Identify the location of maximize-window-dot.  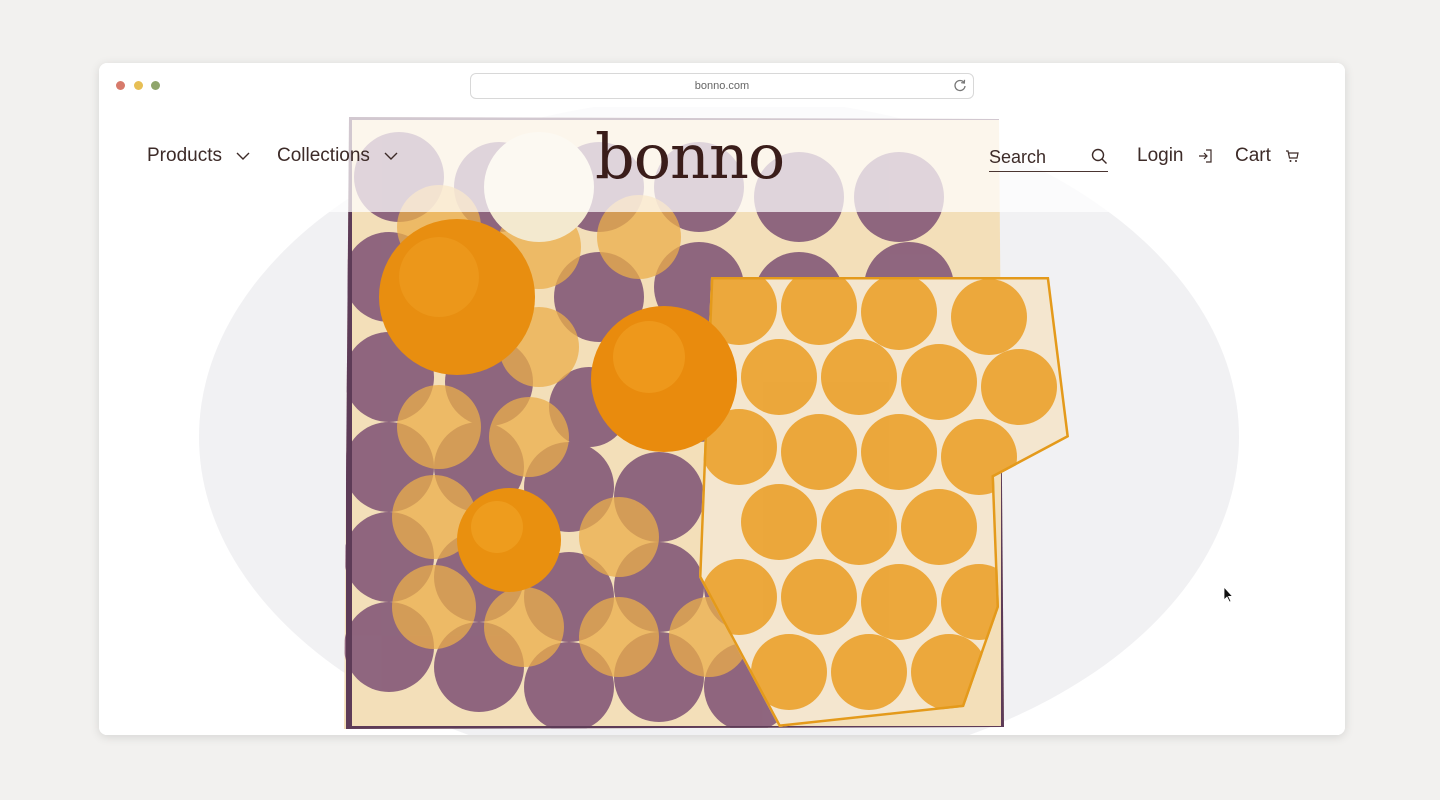
(155, 85).